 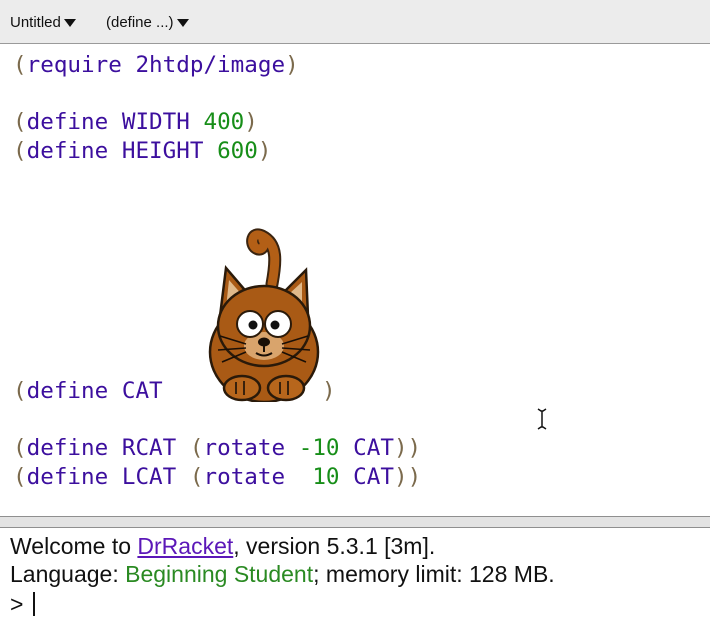 I want to click on file-menu-label: Untitled, so click(x=35, y=22).